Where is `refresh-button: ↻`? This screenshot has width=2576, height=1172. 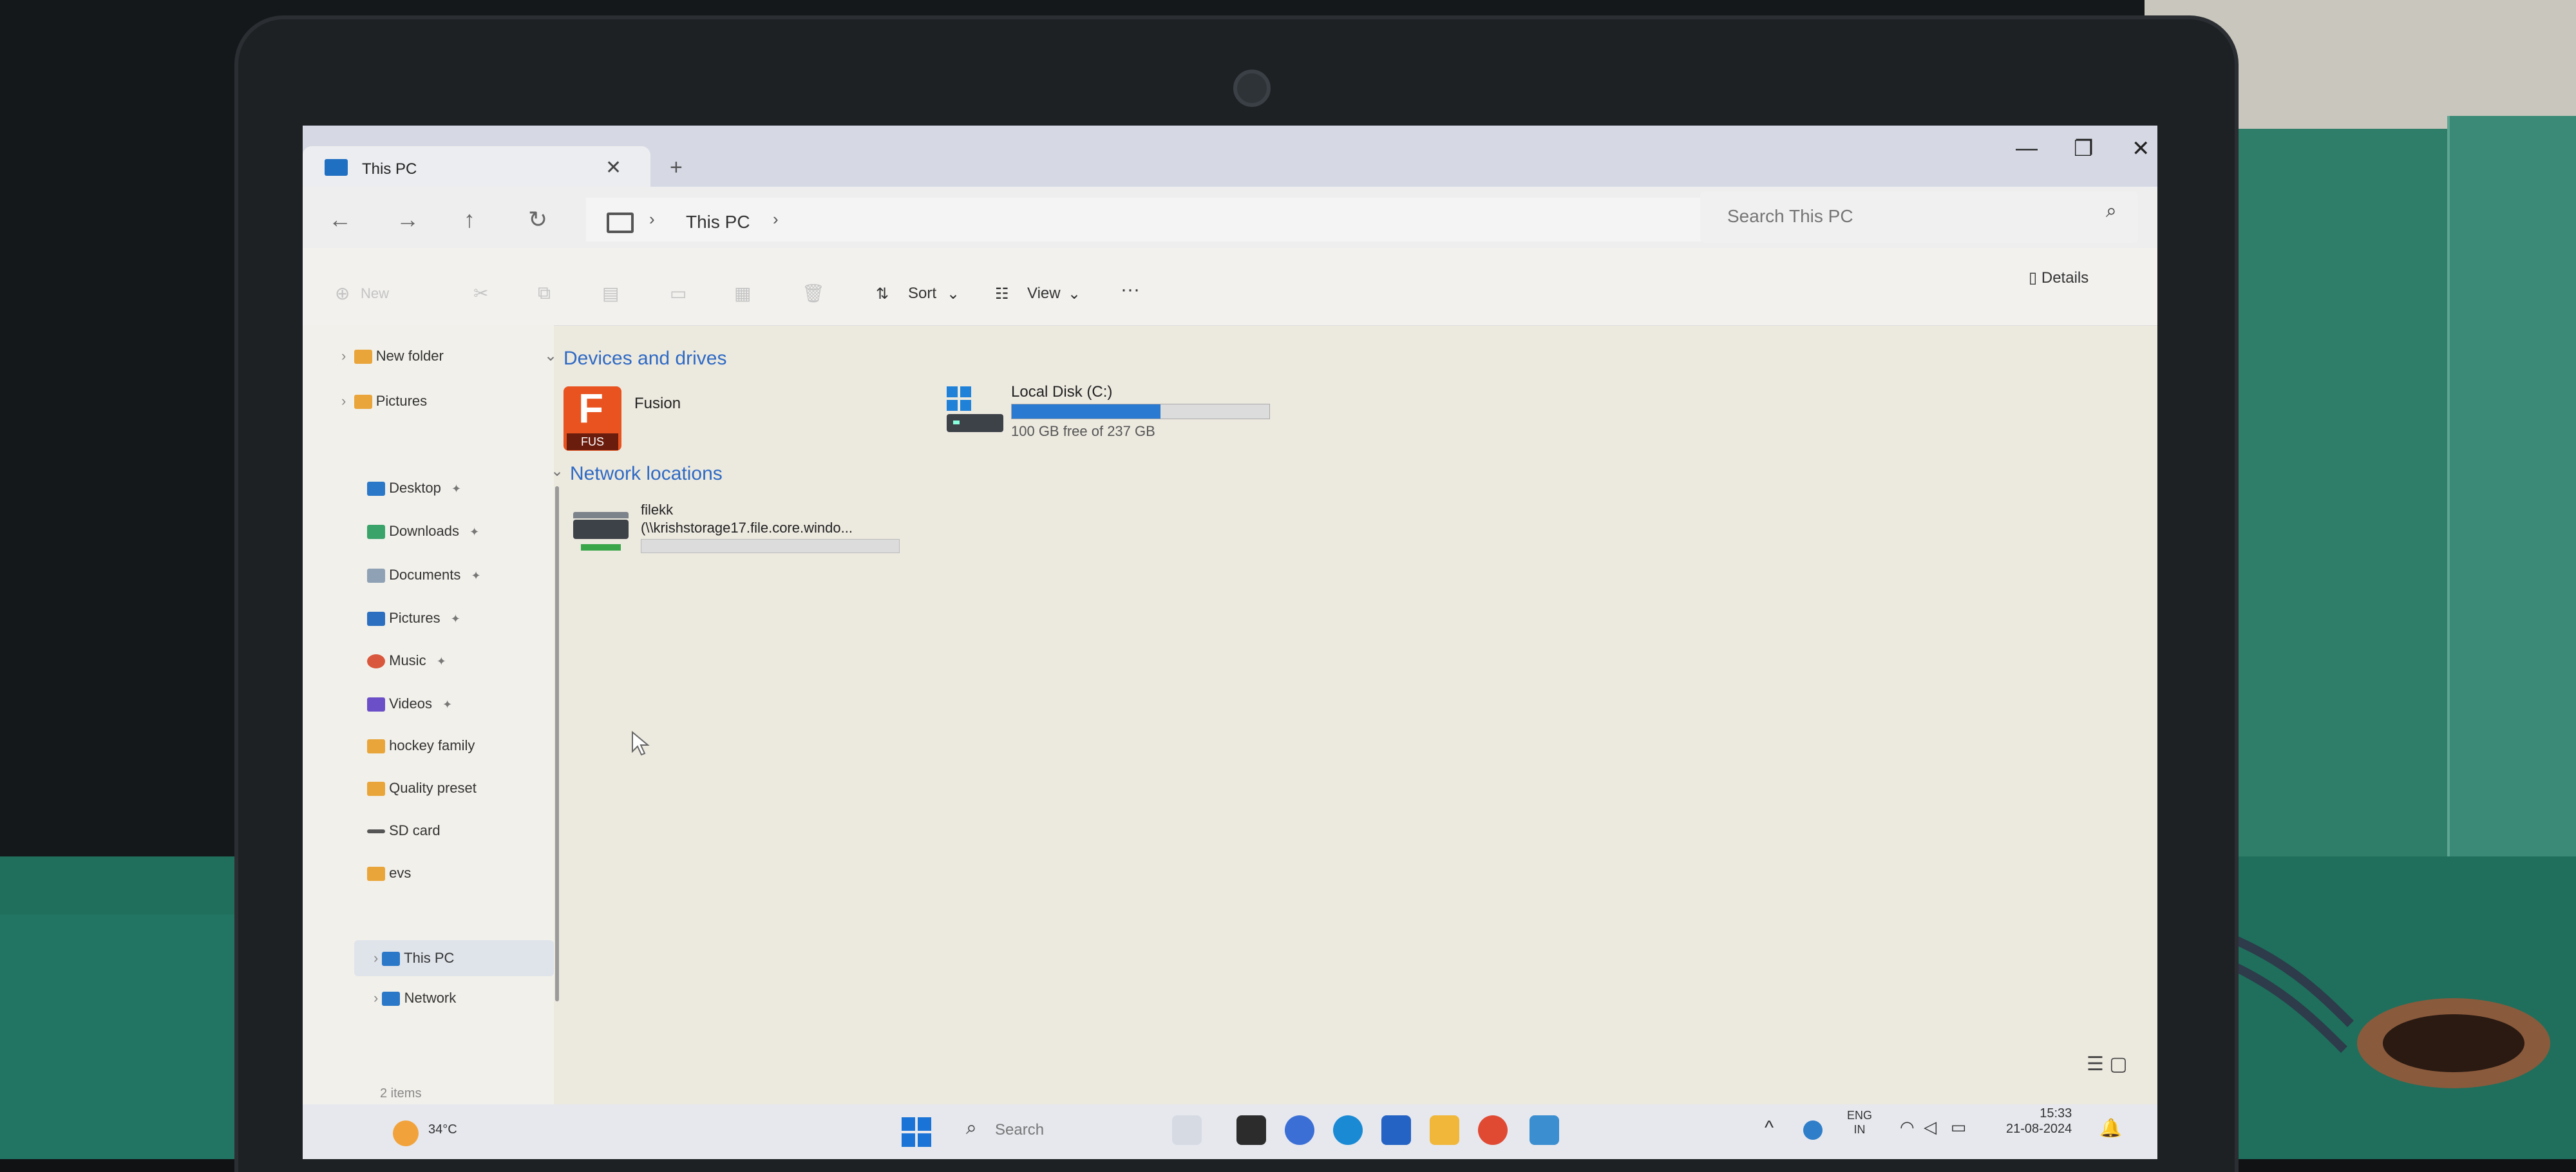
refresh-button: ↻ is located at coordinates (538, 219).